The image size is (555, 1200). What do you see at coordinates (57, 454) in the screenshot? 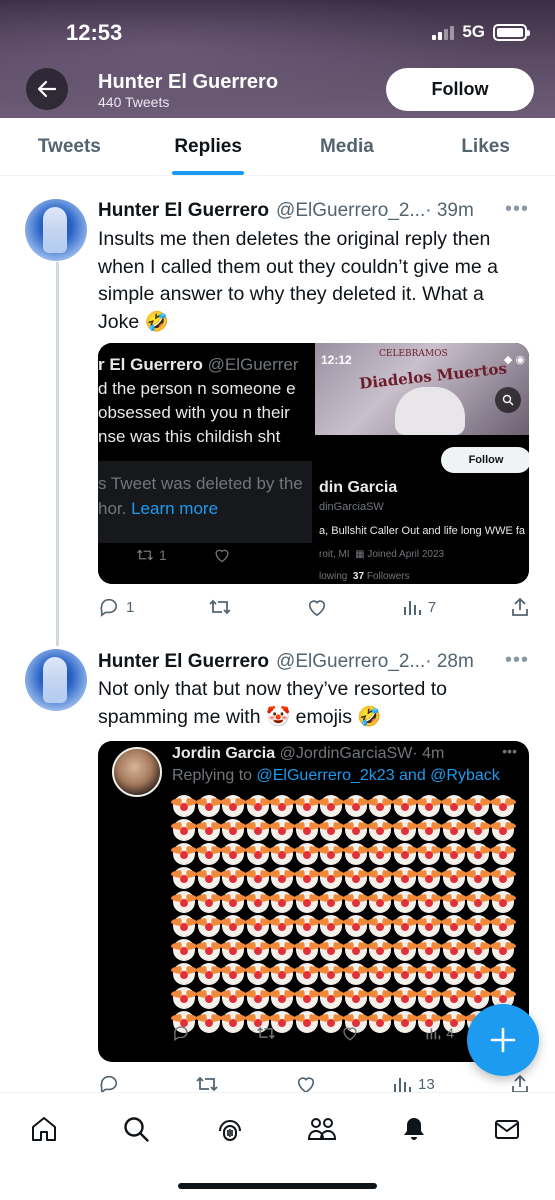
I see `thread-line` at bounding box center [57, 454].